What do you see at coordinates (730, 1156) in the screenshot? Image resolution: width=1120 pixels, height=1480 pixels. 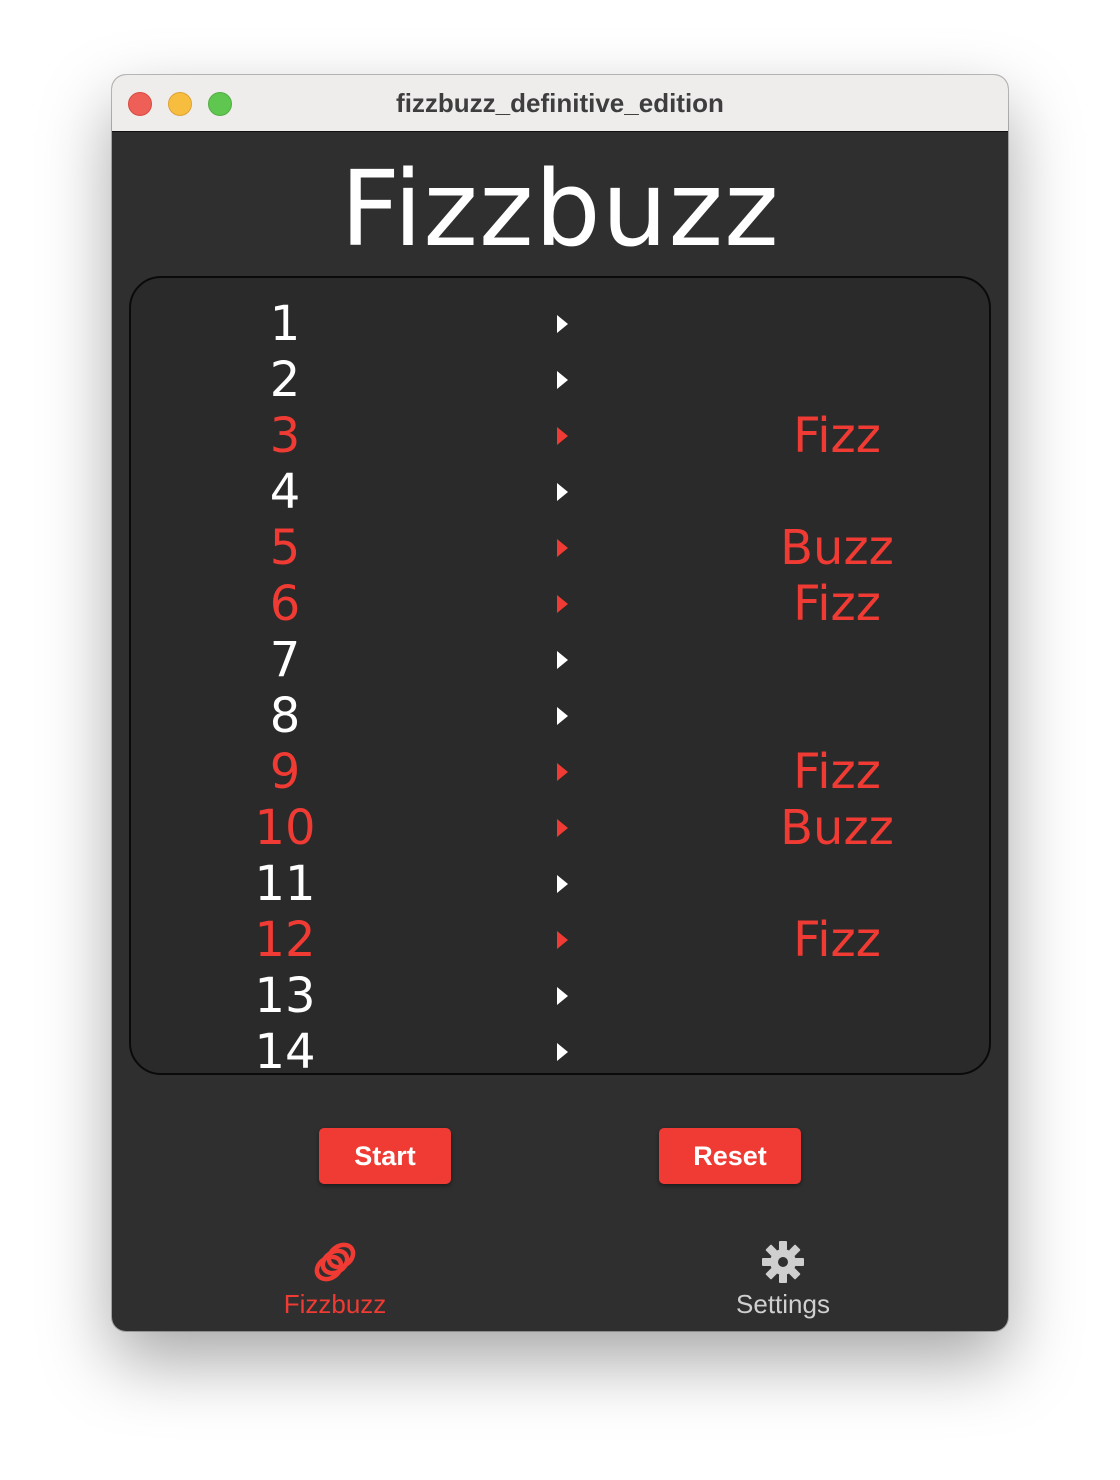 I see `reset-button: Reset` at bounding box center [730, 1156].